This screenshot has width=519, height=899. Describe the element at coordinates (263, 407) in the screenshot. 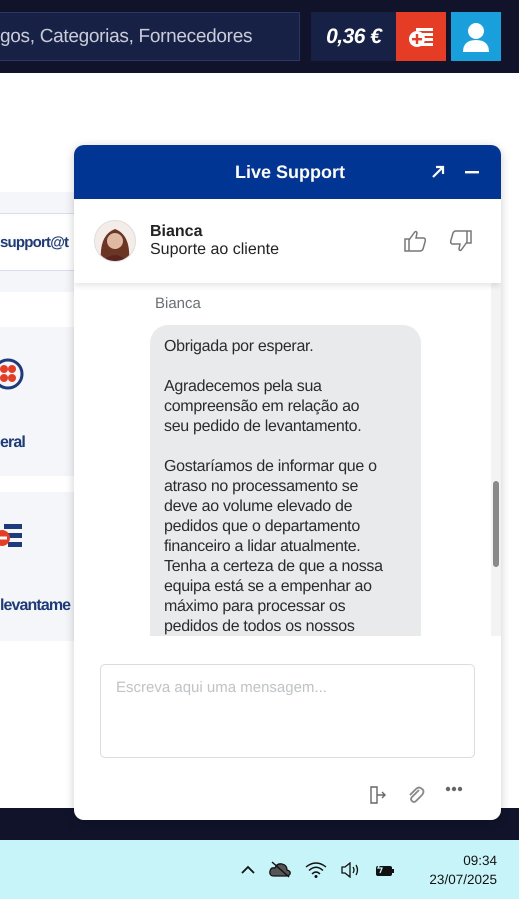

I see `message-text: Agradecemos pela sua compreensão em relação ao seu pedido de levantamento.` at that location.